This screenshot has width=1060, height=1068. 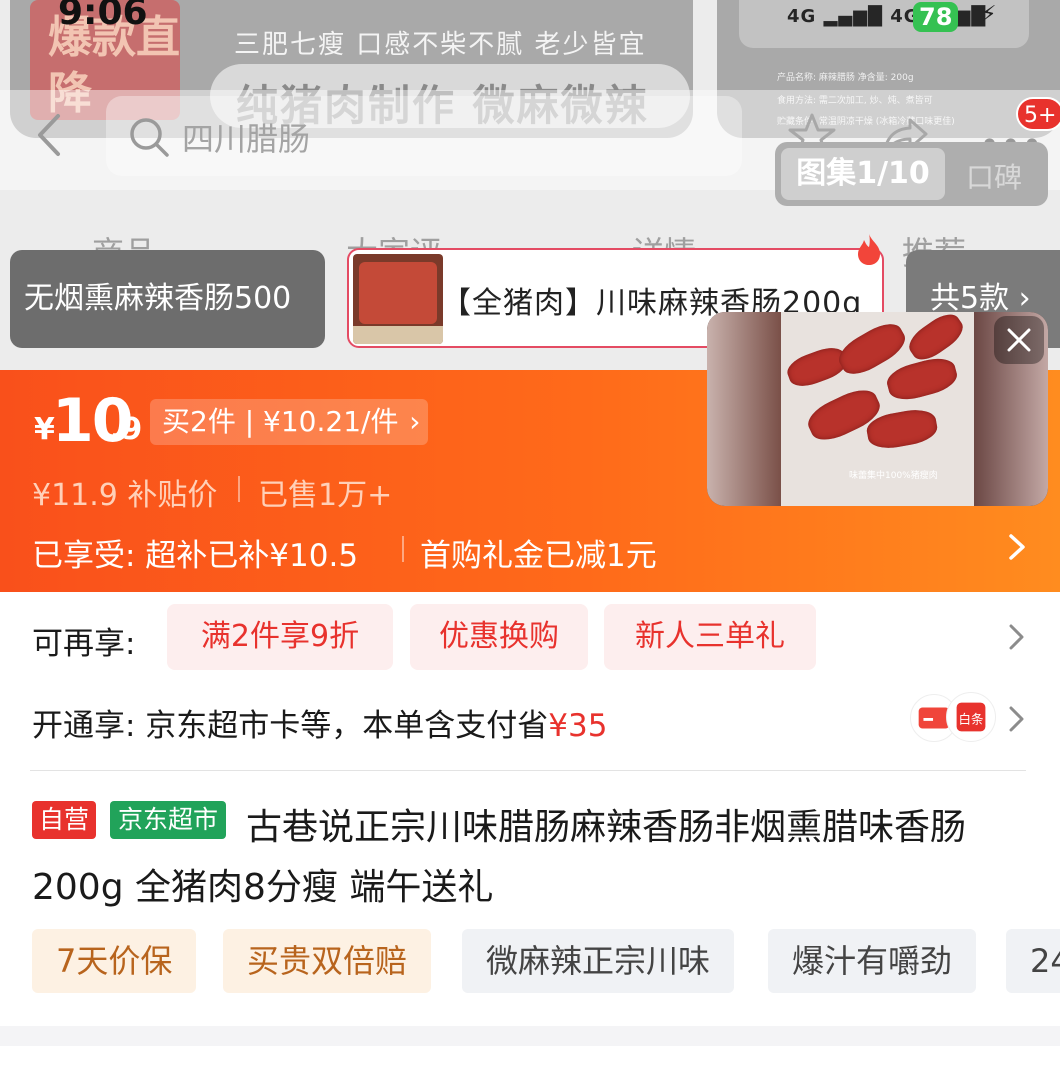 I want to click on promo-tag-discount: 满2件享9折, so click(x=280, y=637).